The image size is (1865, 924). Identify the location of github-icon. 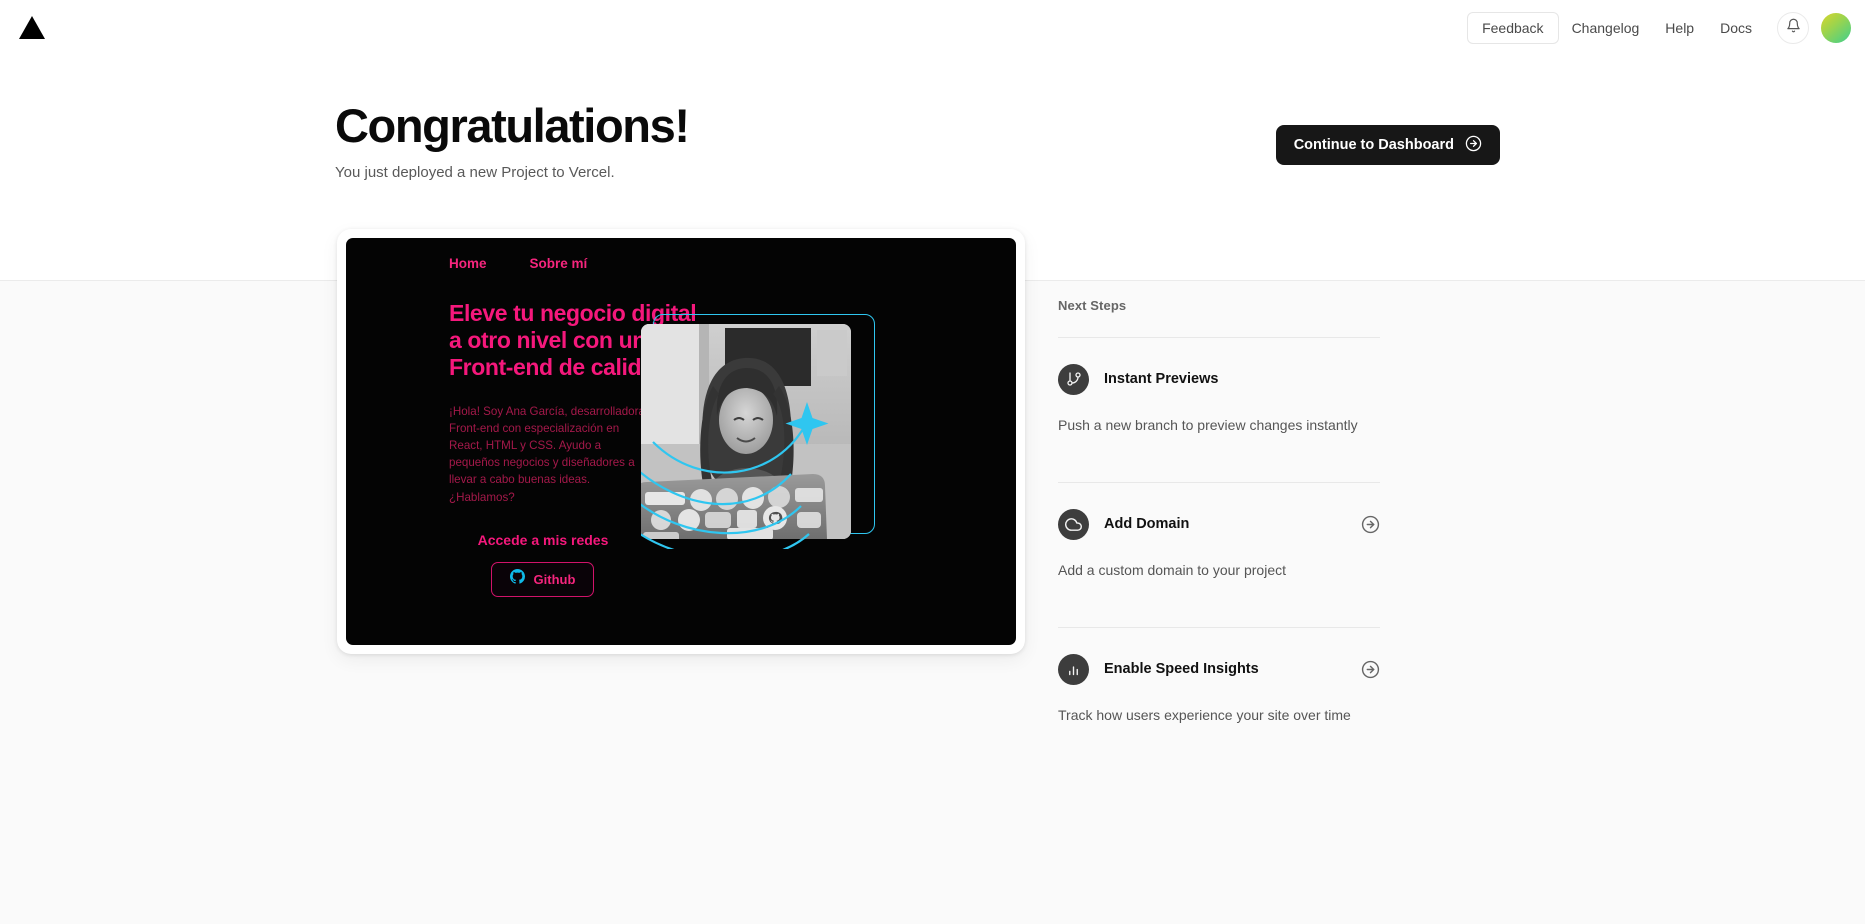
(517, 579).